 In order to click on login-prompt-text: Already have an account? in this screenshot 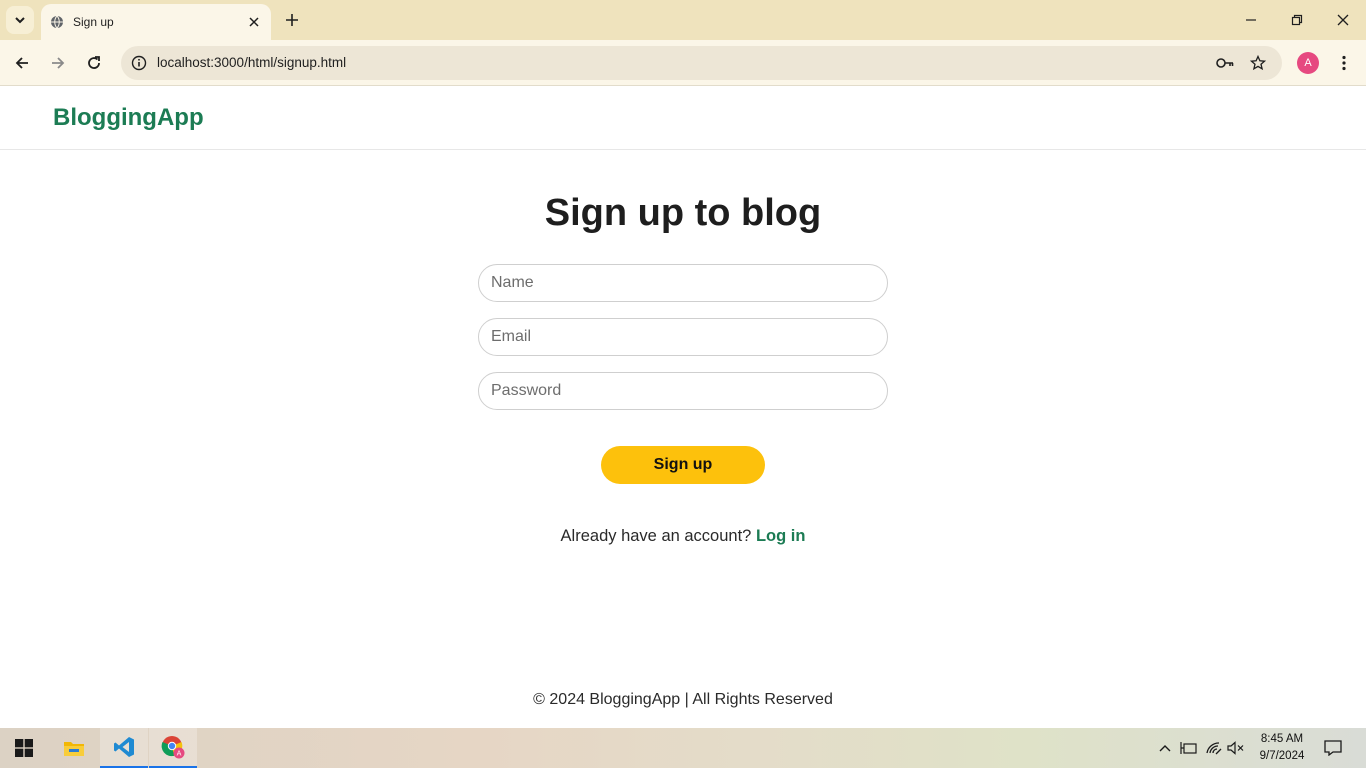, I will do `click(656, 536)`.